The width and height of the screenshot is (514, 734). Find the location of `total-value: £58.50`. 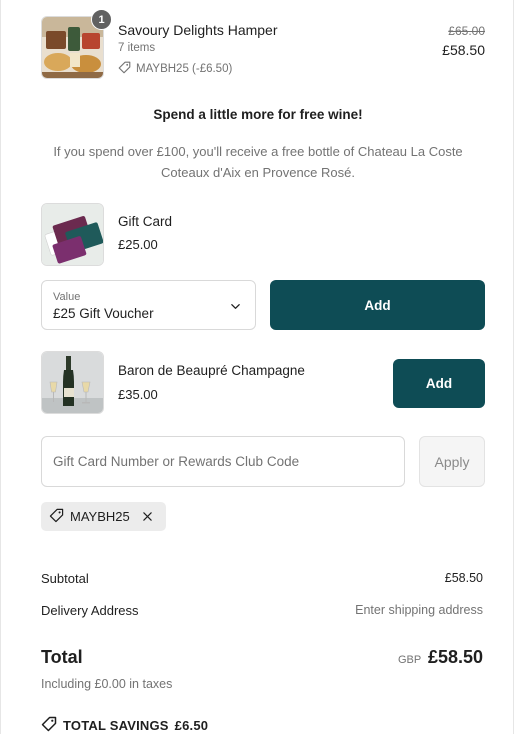

total-value: £58.50 is located at coordinates (455, 657).